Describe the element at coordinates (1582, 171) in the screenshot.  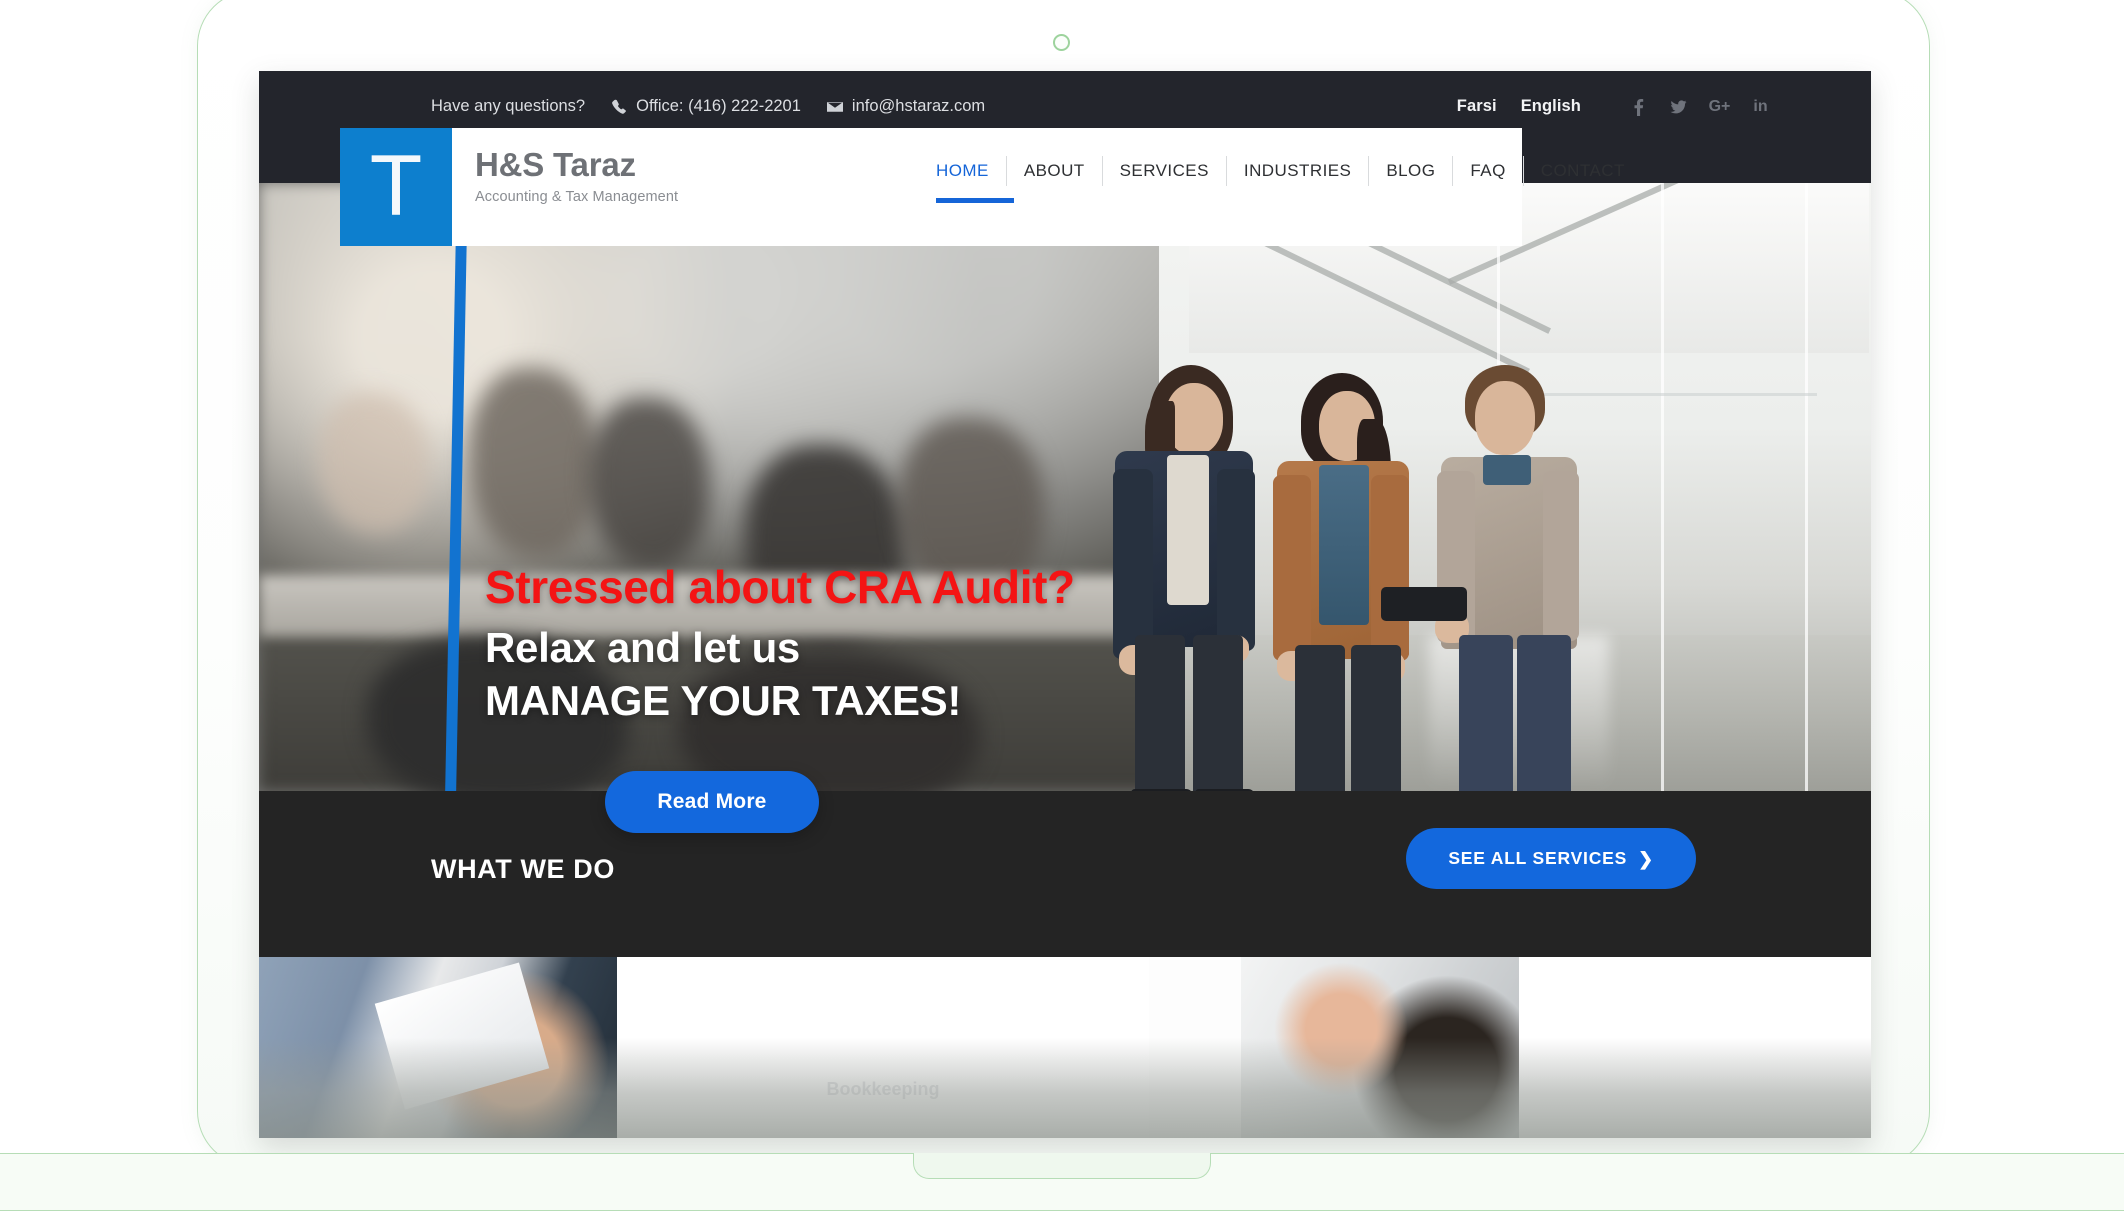
I see `nav-item-contact: CONTACT` at that location.